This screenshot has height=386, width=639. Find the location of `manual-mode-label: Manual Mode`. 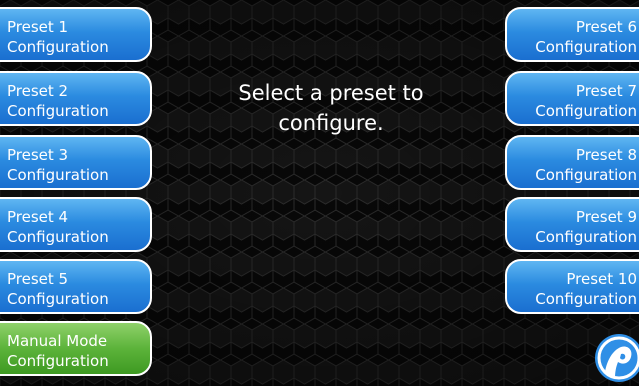

manual-mode-label: Manual Mode is located at coordinates (57, 341).